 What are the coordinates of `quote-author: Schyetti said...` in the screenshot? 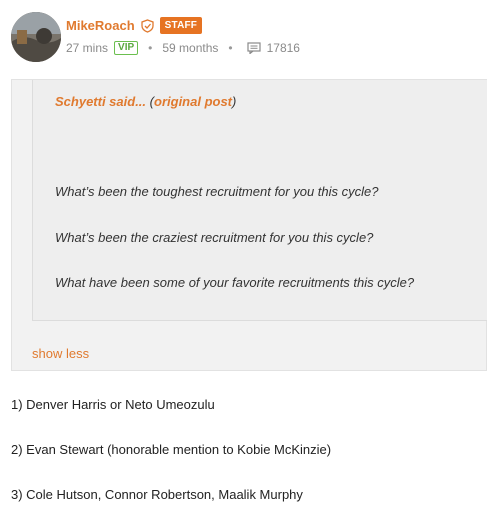 It's located at (101, 101).